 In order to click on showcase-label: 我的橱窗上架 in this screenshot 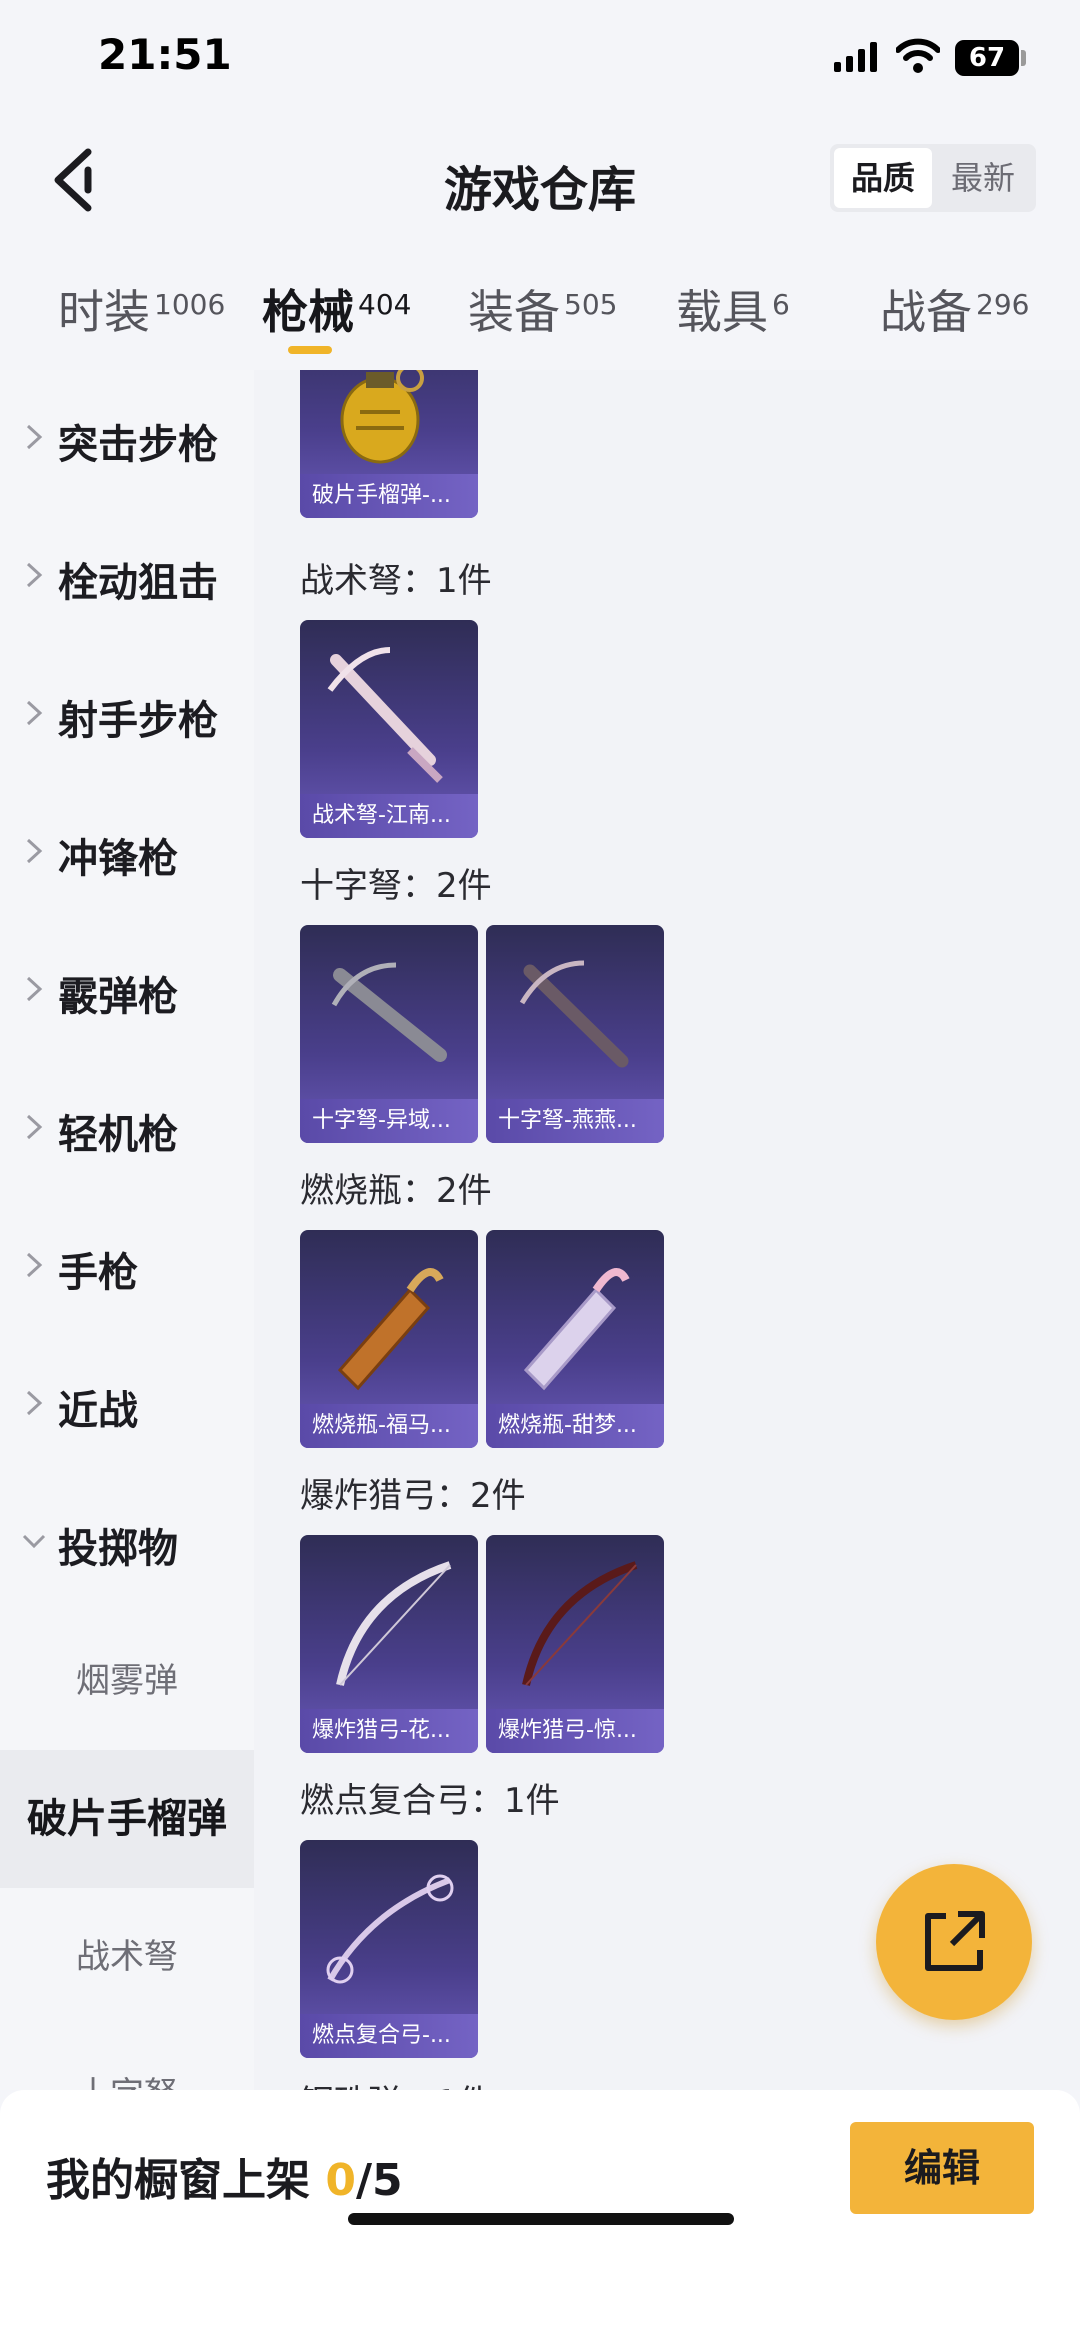, I will do `click(178, 2180)`.